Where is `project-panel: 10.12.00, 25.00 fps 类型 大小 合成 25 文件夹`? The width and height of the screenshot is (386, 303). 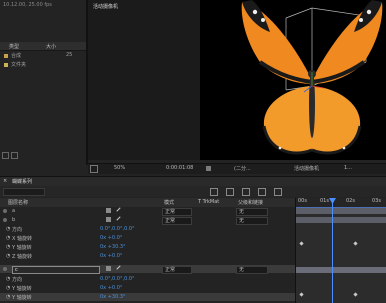 project-panel: 10.12.00, 25.00 fps 类型 大小 合成 25 文件夹 is located at coordinates (43, 80).